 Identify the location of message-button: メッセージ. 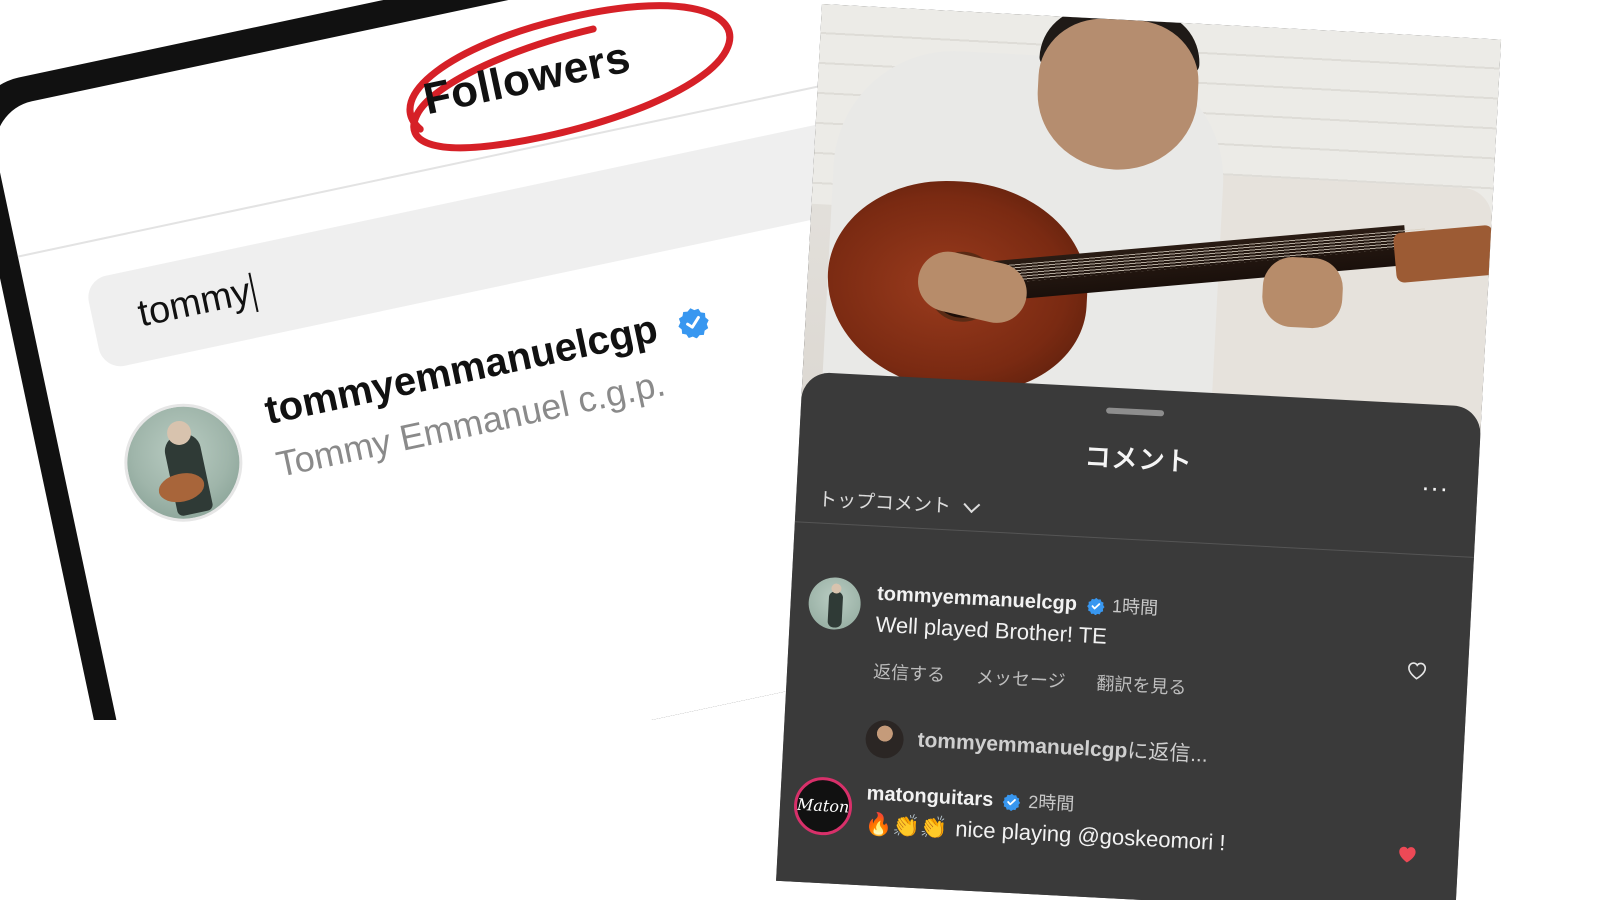
(1020, 679).